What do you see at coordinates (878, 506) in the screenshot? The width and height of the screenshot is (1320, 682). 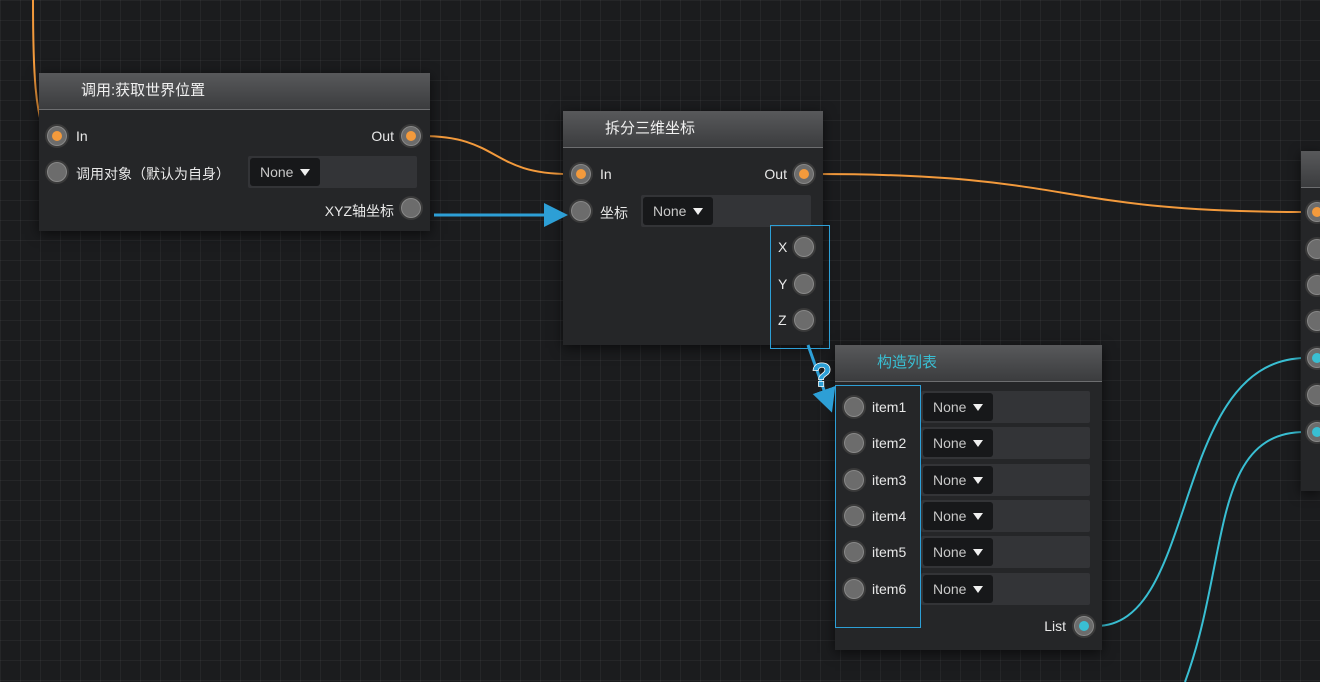 I see `items-input-selection` at bounding box center [878, 506].